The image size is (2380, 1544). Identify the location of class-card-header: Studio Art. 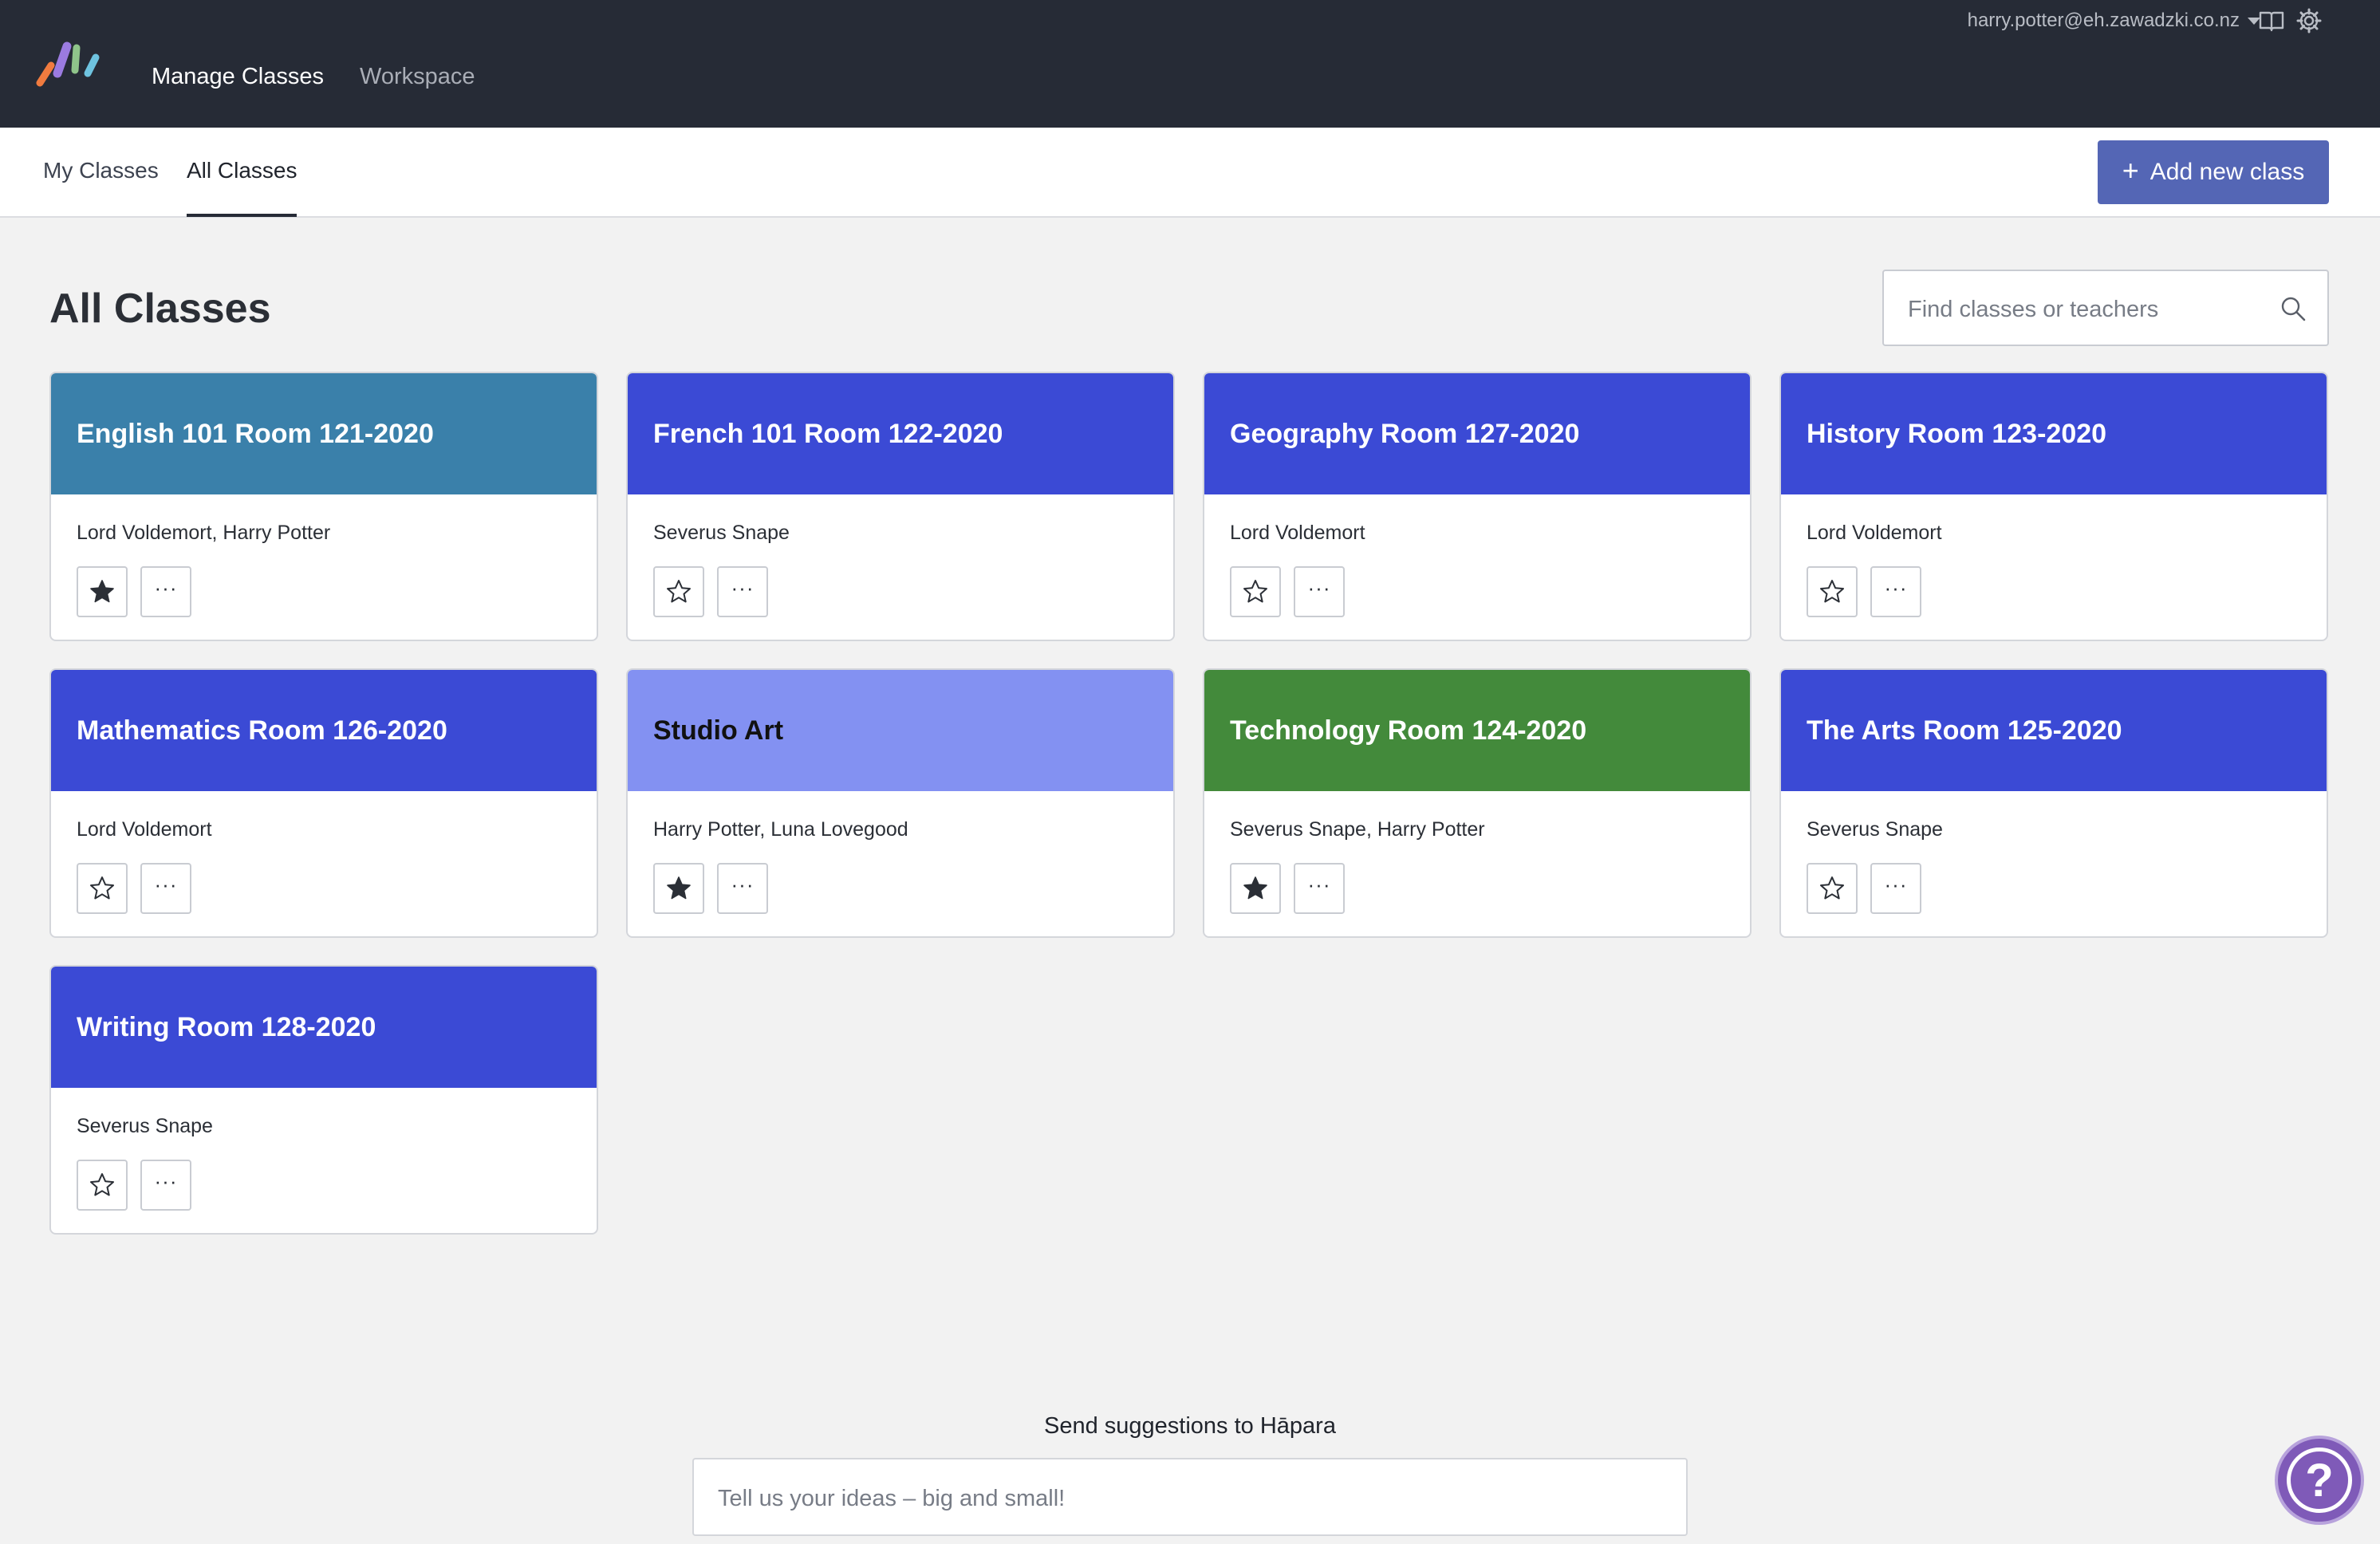
(900, 730).